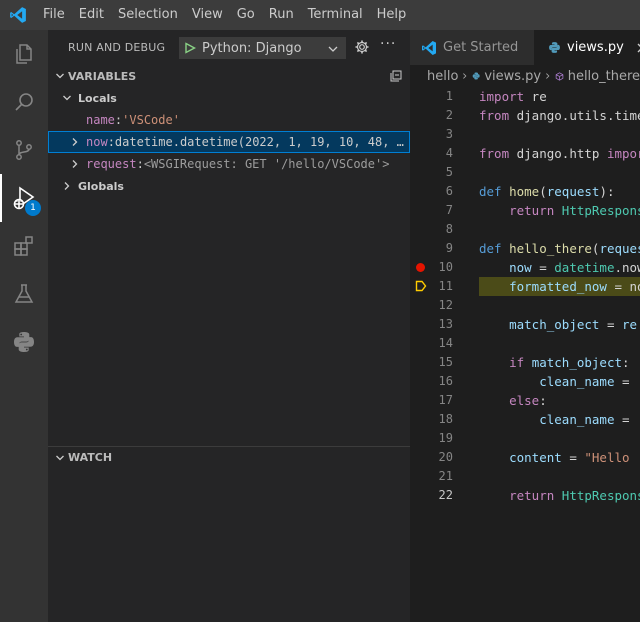  Describe the element at coordinates (396, 76) in the screenshot. I see `collapse-all-icon` at that location.